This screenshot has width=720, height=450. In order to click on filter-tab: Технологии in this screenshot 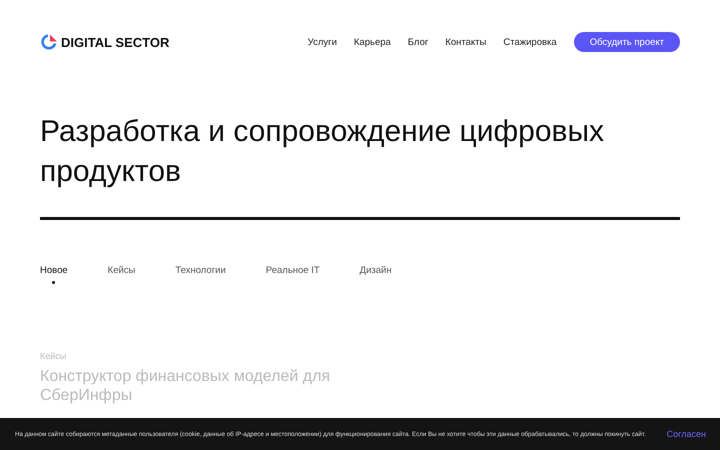, I will do `click(200, 274)`.